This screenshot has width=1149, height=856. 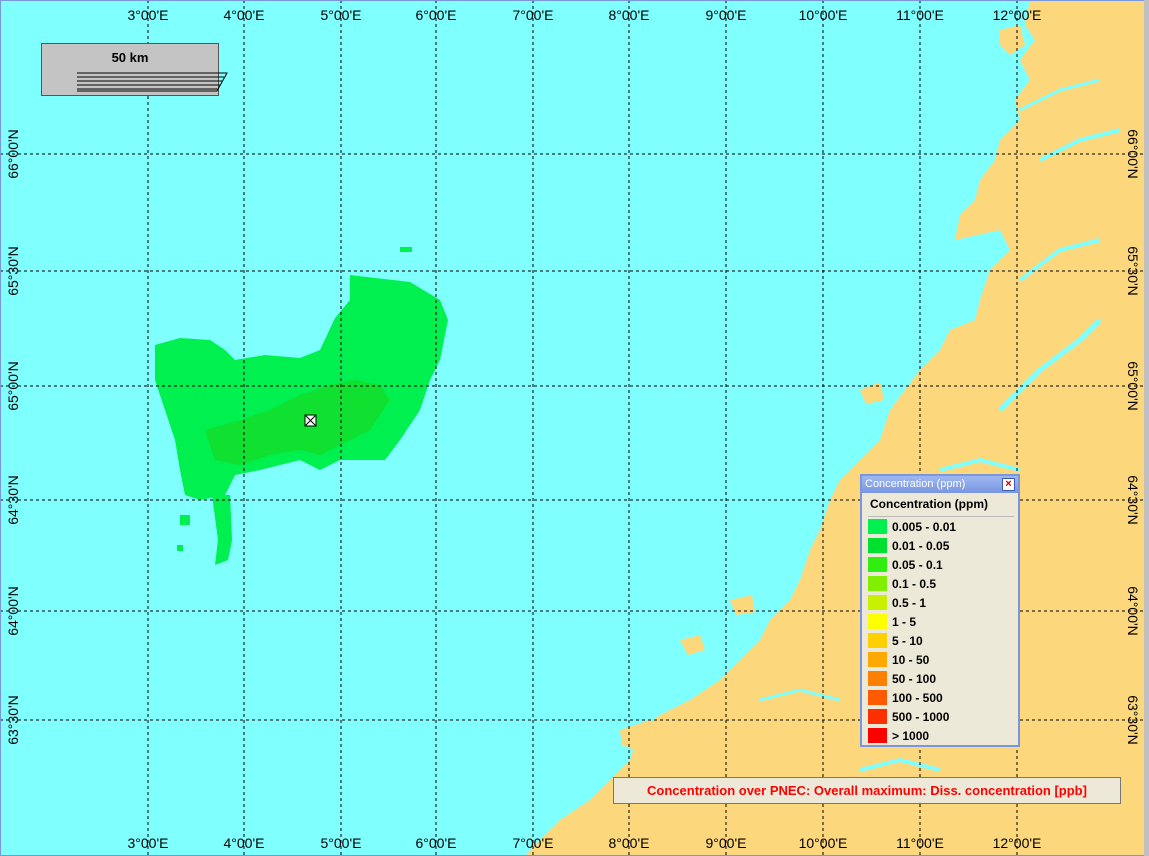 What do you see at coordinates (436, 843) in the screenshot?
I see `lon-label-bottom: 6°00'E` at bounding box center [436, 843].